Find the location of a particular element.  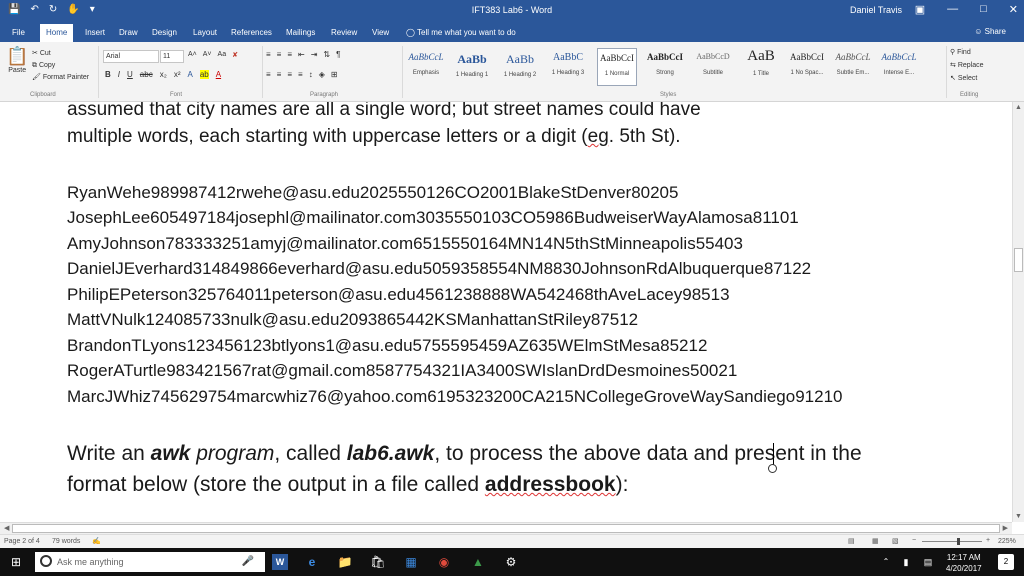

spelling-error: eg is located at coordinates (598, 136).